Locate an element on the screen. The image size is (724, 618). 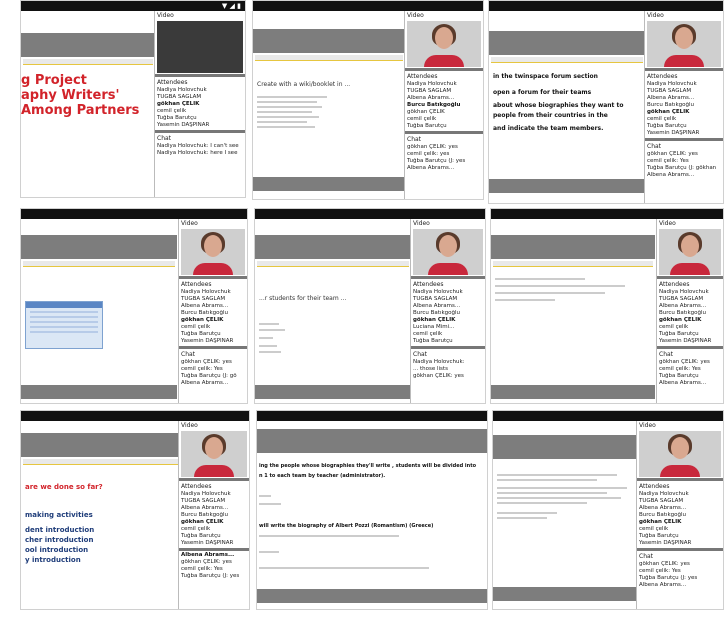
chat-message: ... those lists is located at coordinates (430, 369).